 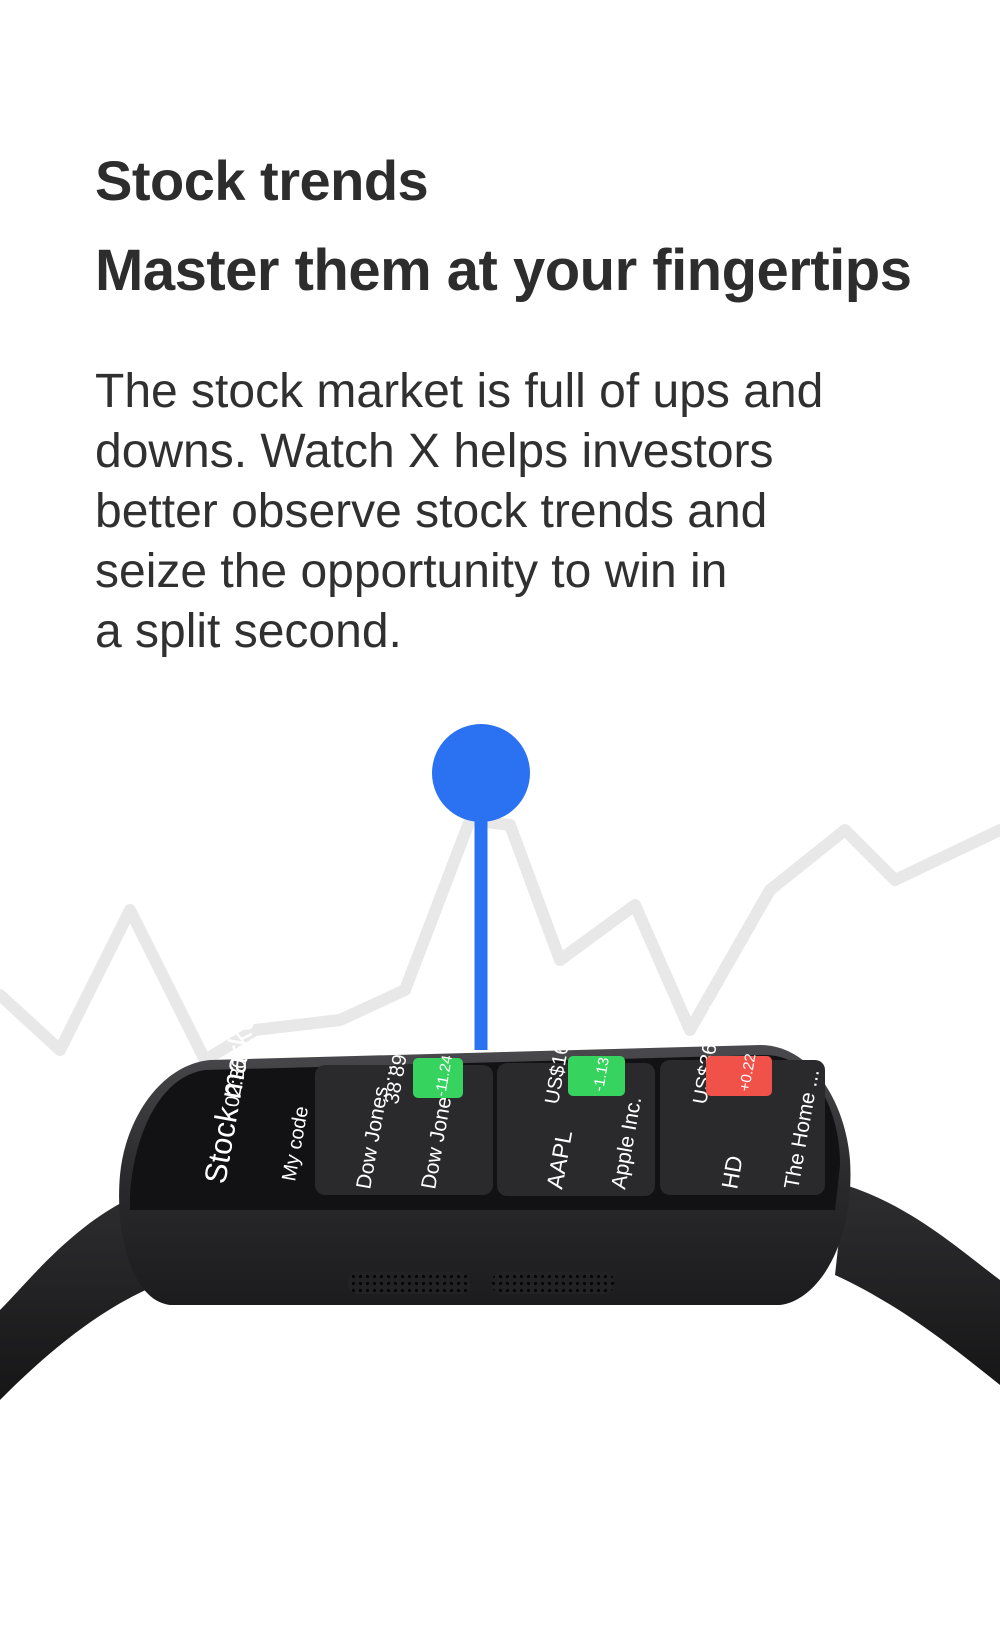 I want to click on marker-dot, so click(x=481, y=773).